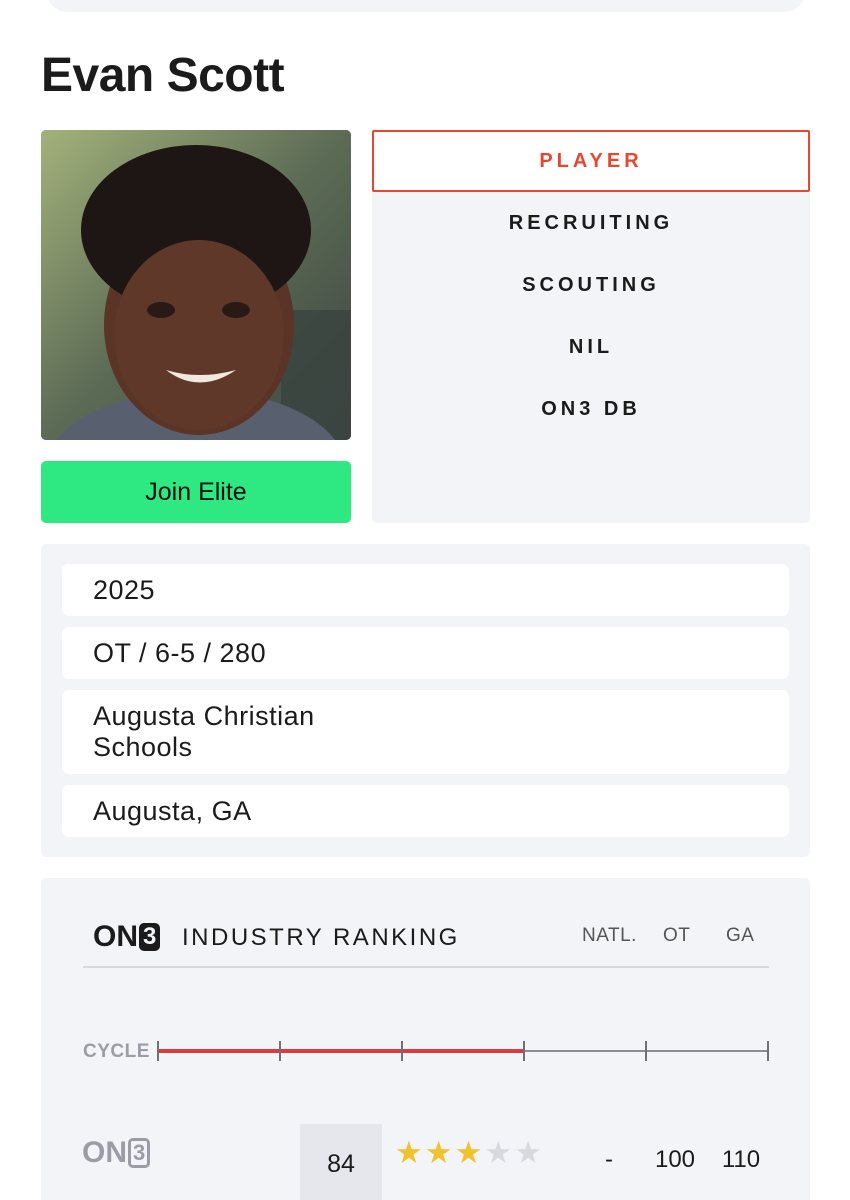  What do you see at coordinates (116, 1051) in the screenshot?
I see `cycle-label: CYCLE` at bounding box center [116, 1051].